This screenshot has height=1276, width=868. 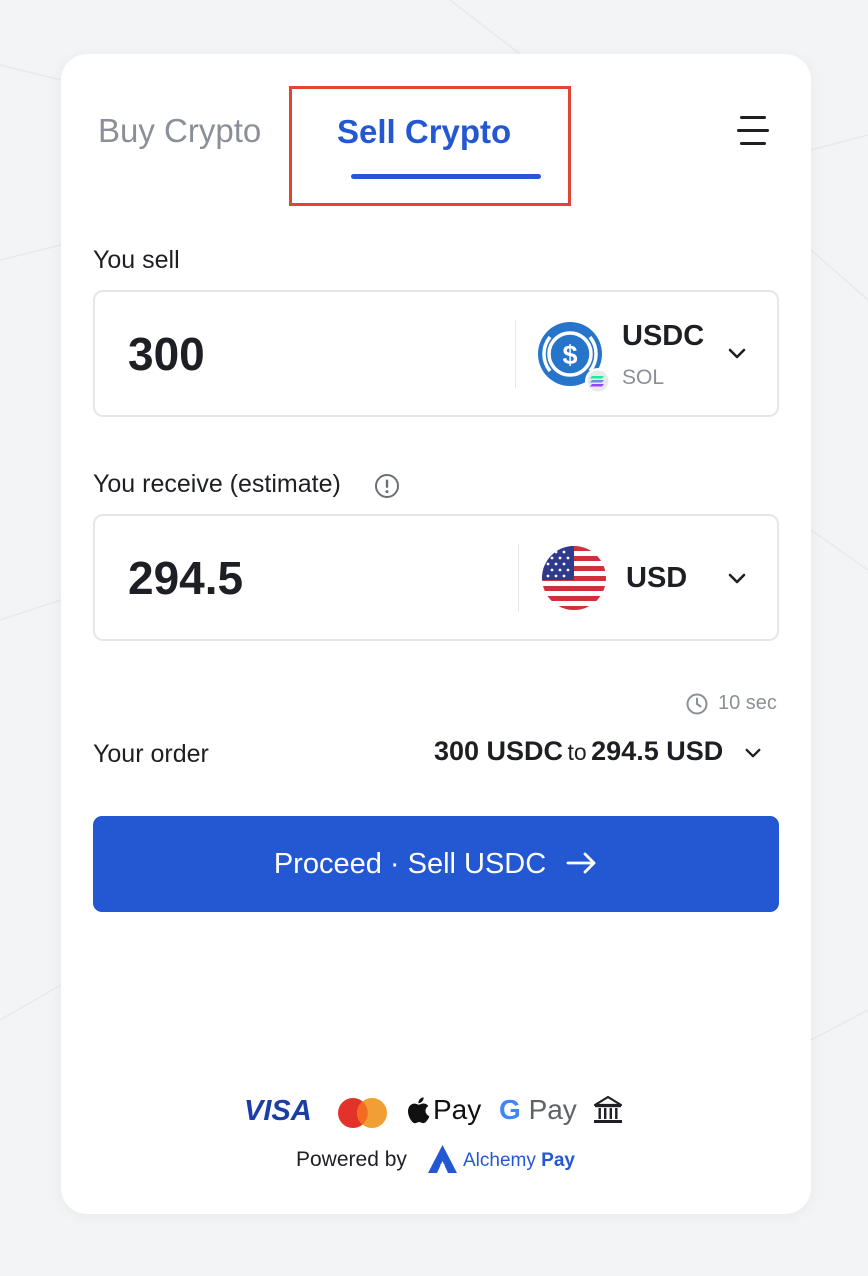 What do you see at coordinates (499, 751) in the screenshot?
I see `order-from-amount: 300 USDC` at bounding box center [499, 751].